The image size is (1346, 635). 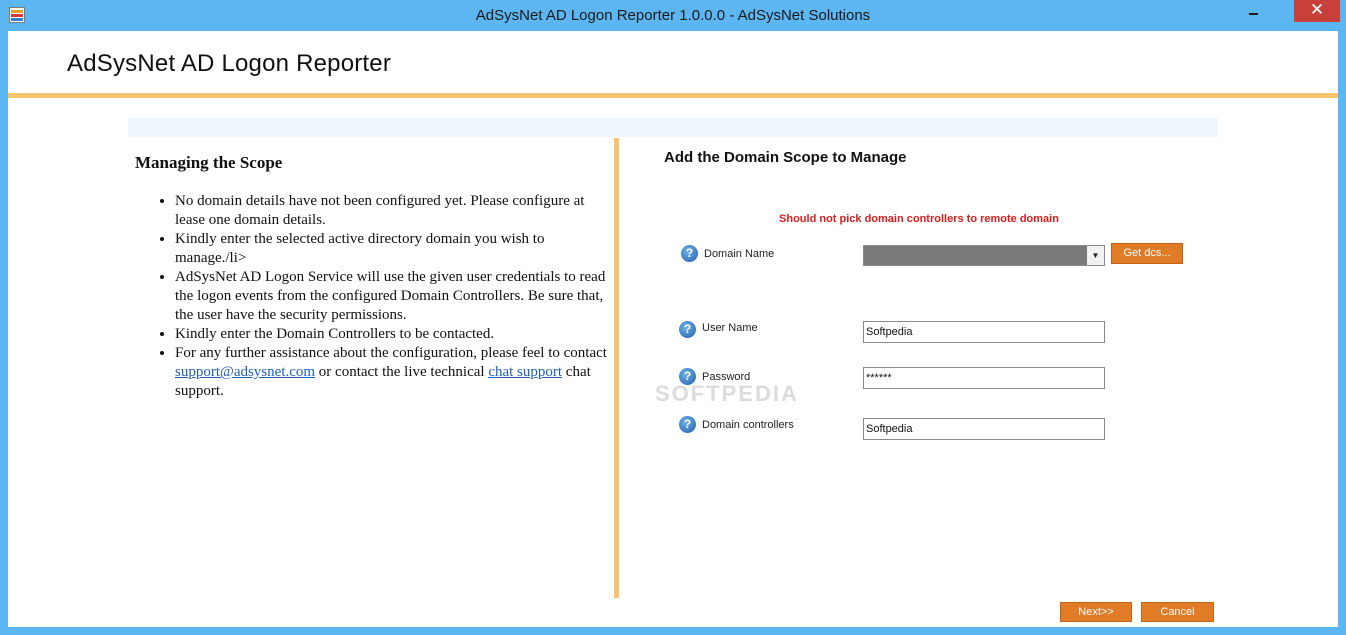 What do you see at coordinates (984, 332) in the screenshot?
I see `user-name-input` at bounding box center [984, 332].